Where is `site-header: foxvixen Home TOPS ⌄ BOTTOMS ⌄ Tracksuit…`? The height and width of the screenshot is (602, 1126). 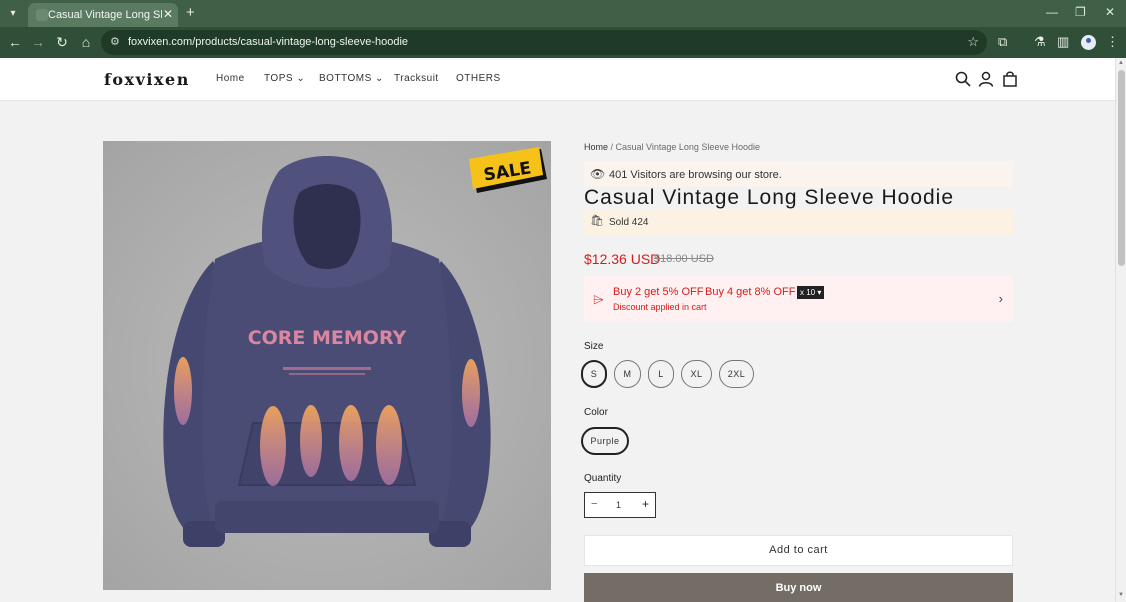
site-header: foxvixen Home TOPS ⌄ BOTTOMS ⌄ Tracksuit… is located at coordinates (557, 79).